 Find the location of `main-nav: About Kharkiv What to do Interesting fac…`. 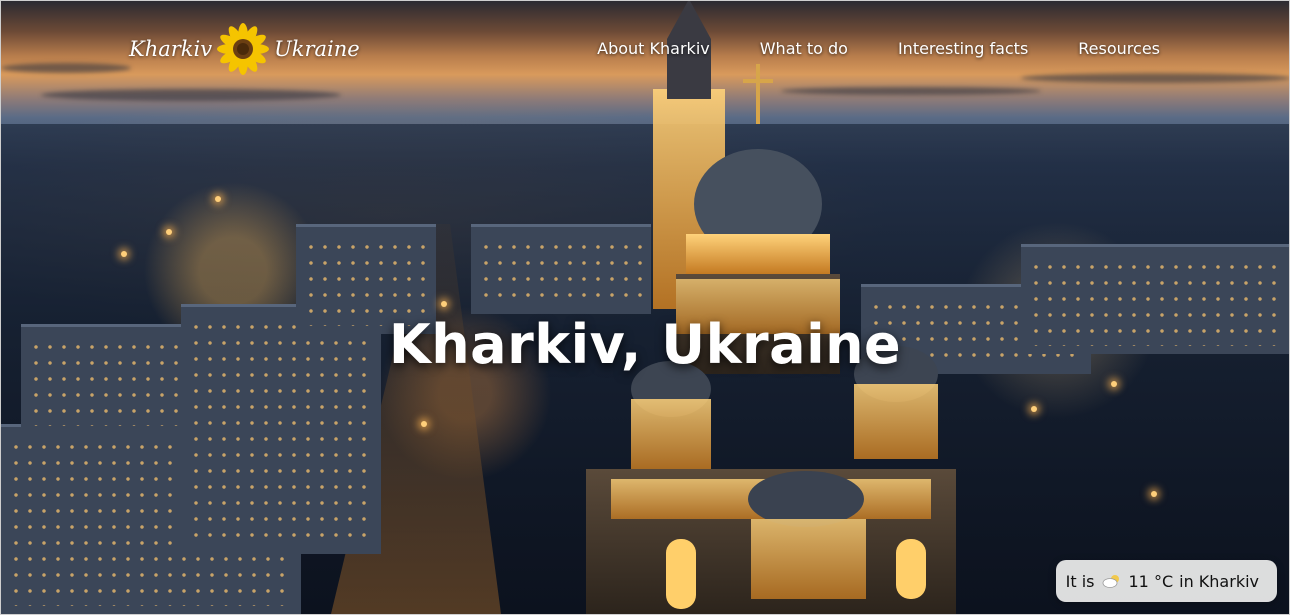

main-nav: About Kharkiv What to do Interesting fac… is located at coordinates (878, 48).